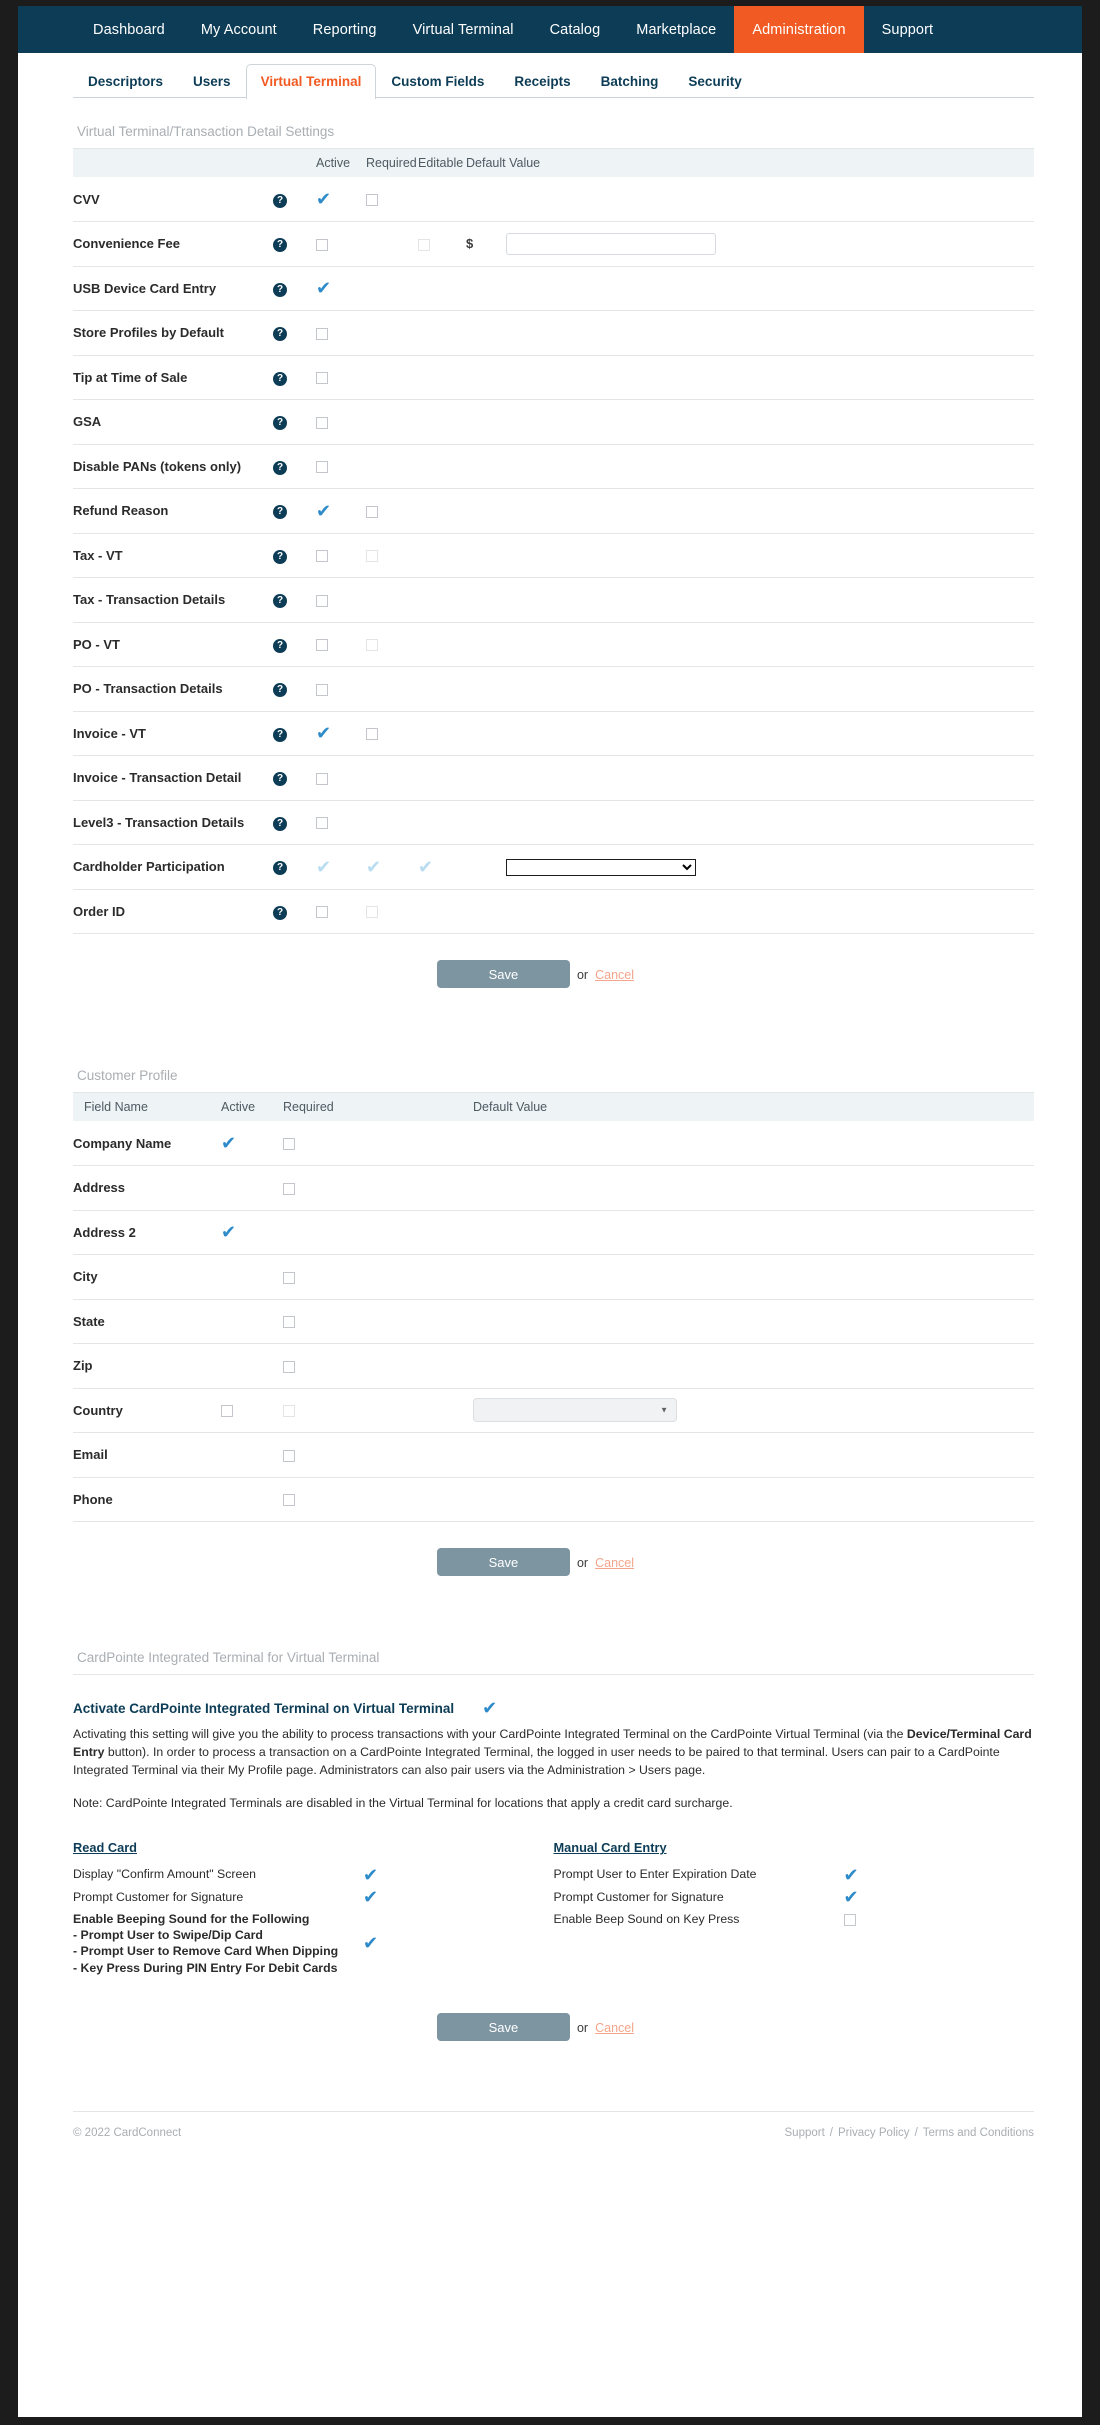  What do you see at coordinates (614, 1563) in the screenshot?
I see `cp-cancel-link: Cancel` at bounding box center [614, 1563].